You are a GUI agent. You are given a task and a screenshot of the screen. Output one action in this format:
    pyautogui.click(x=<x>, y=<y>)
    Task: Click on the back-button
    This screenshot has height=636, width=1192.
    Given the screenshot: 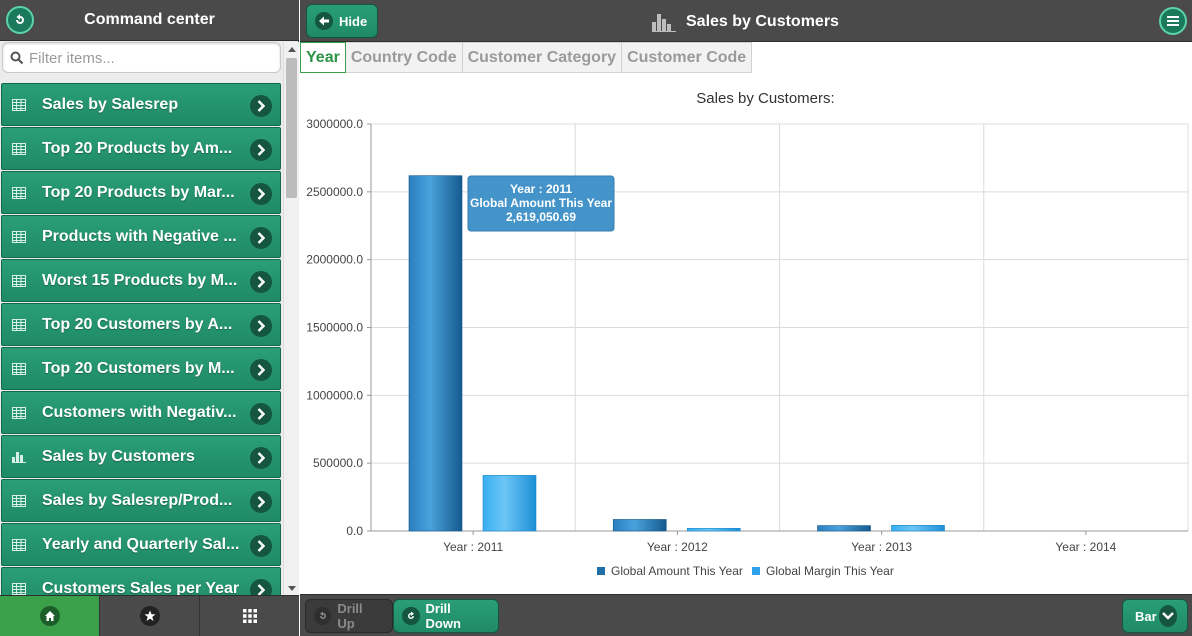 What is the action you would take?
    pyautogui.click(x=20, y=20)
    